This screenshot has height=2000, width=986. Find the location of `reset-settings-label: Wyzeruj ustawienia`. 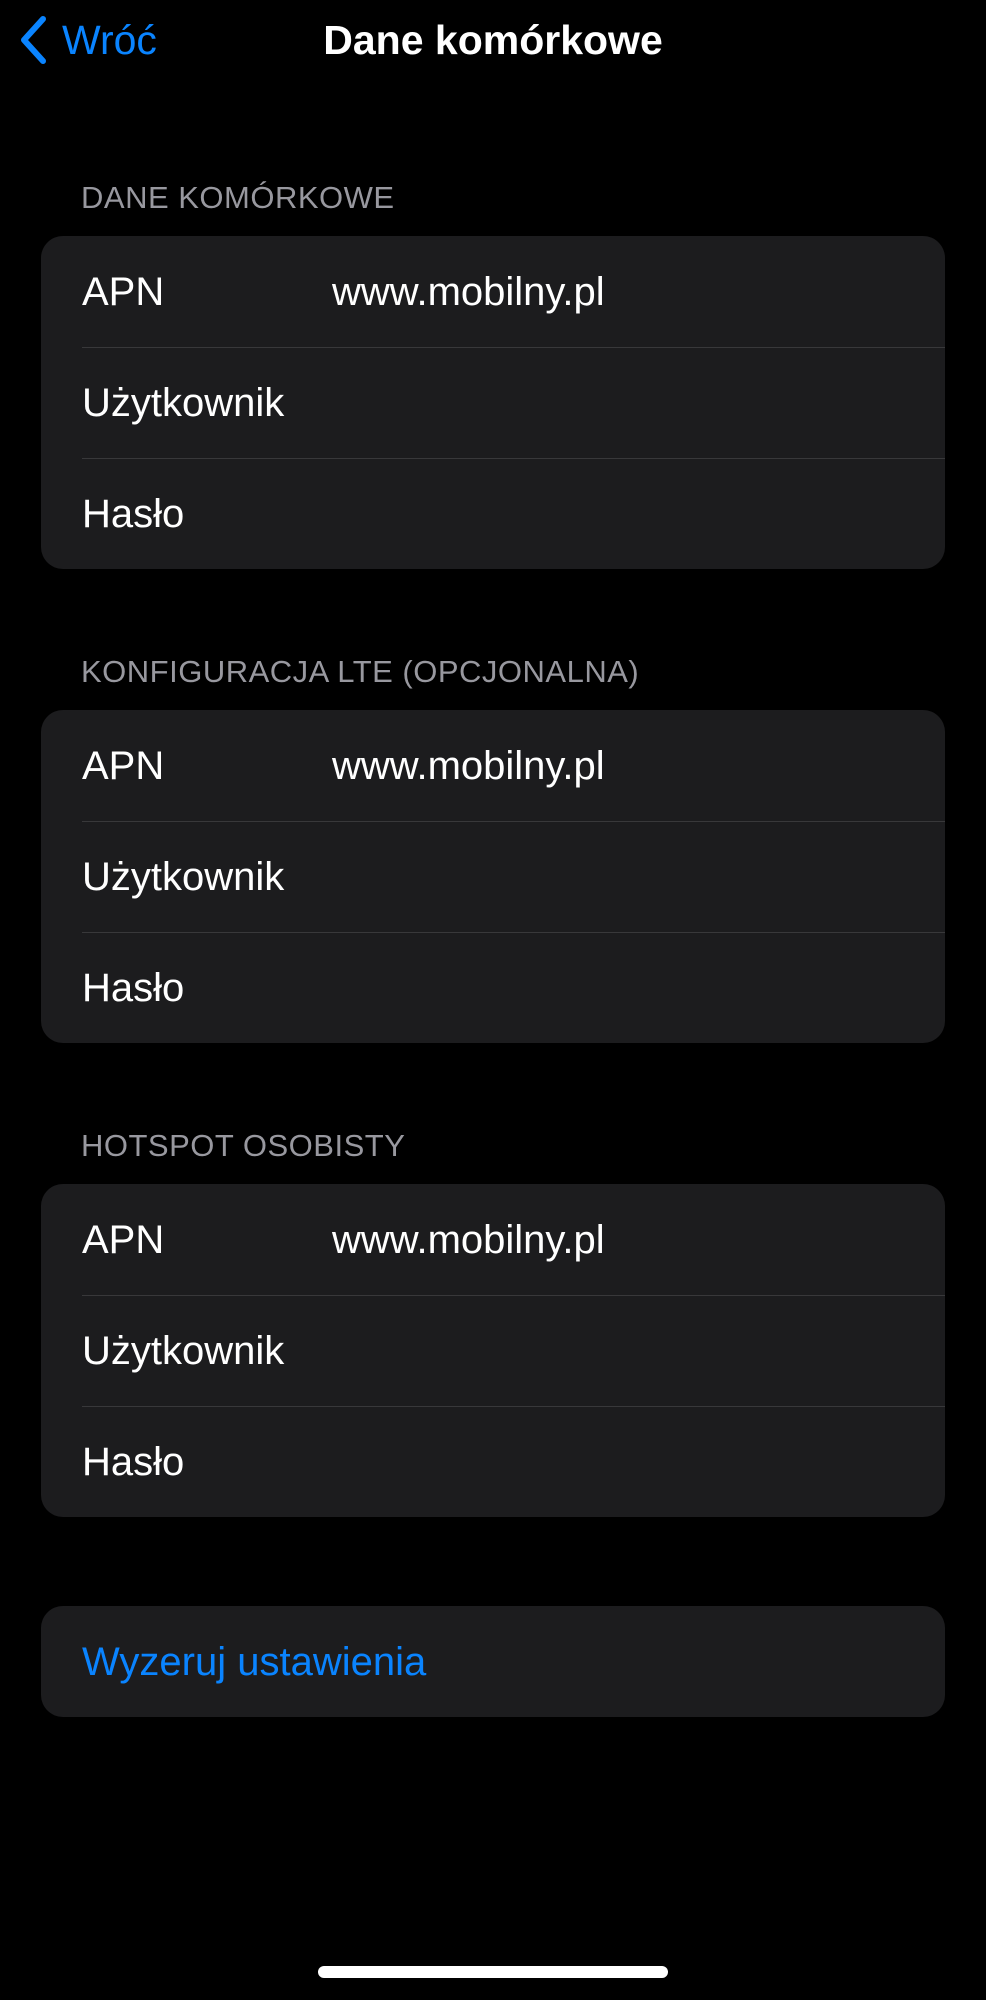

reset-settings-label: Wyzeruj ustawienia is located at coordinates (254, 1661).